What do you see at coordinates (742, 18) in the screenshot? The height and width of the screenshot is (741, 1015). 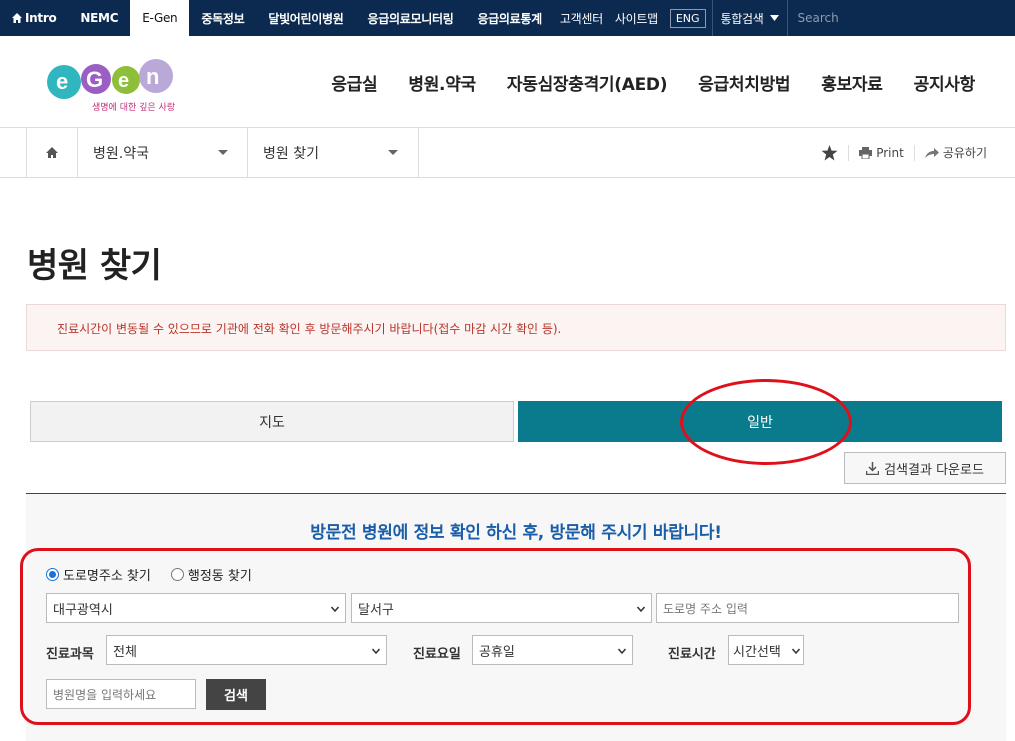 I see `total-search-label: 통합검색` at bounding box center [742, 18].